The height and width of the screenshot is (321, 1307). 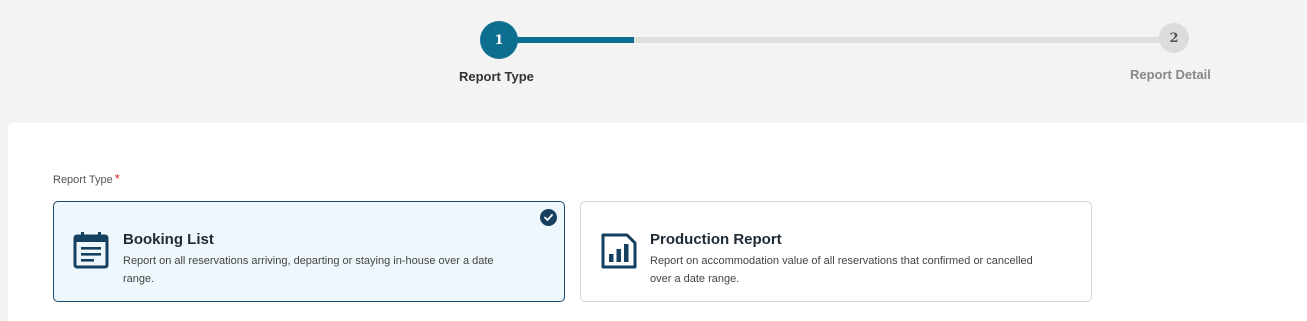 What do you see at coordinates (91, 250) in the screenshot?
I see `calendar-list-icon` at bounding box center [91, 250].